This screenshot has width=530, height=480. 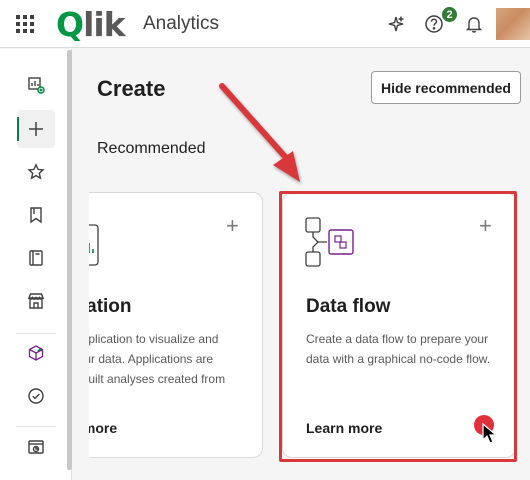 I want to click on sidebar-scrollbar, so click(x=69, y=260).